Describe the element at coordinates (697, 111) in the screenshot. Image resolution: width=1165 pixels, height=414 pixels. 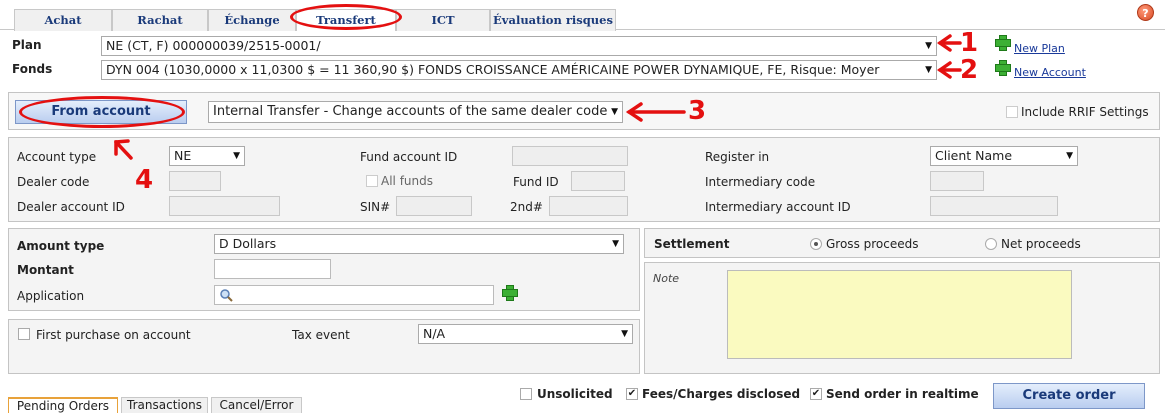
I see `annotation-3: 3` at that location.